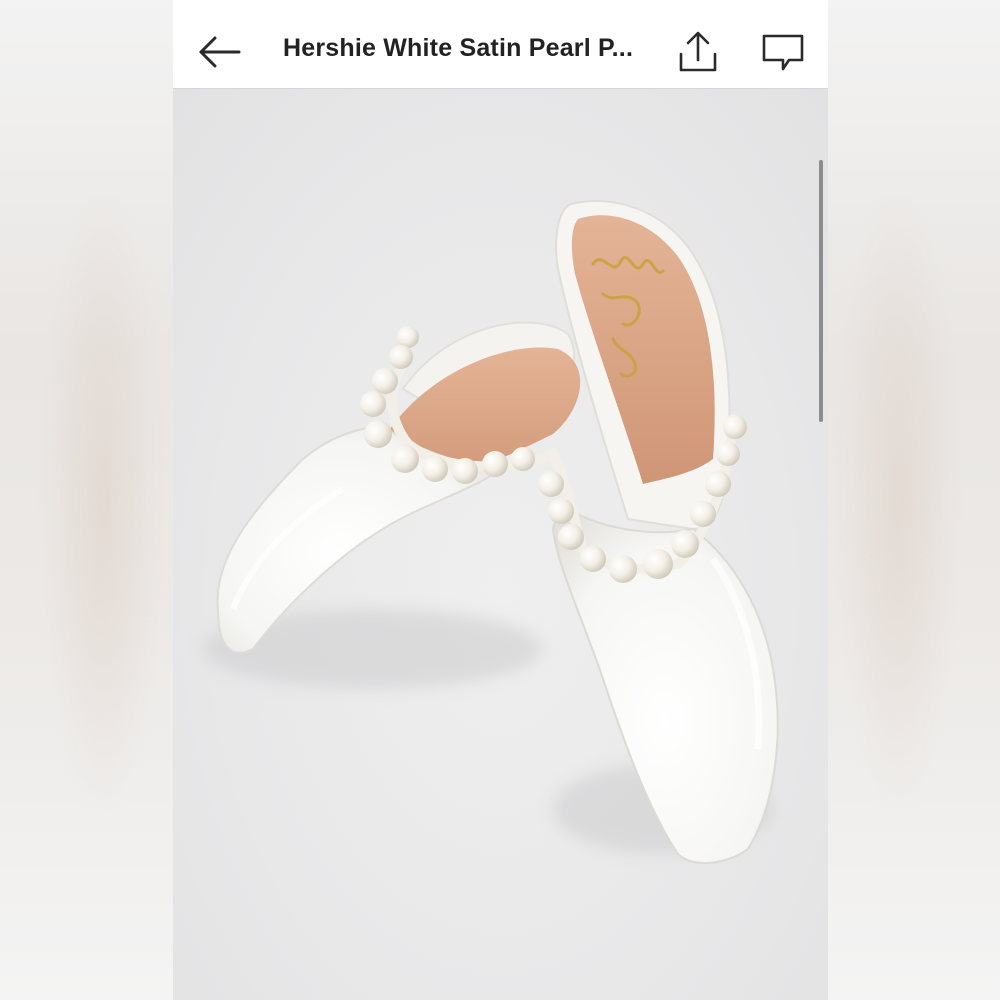 The image size is (1000, 1000). I want to click on comment-icon, so click(783, 52).